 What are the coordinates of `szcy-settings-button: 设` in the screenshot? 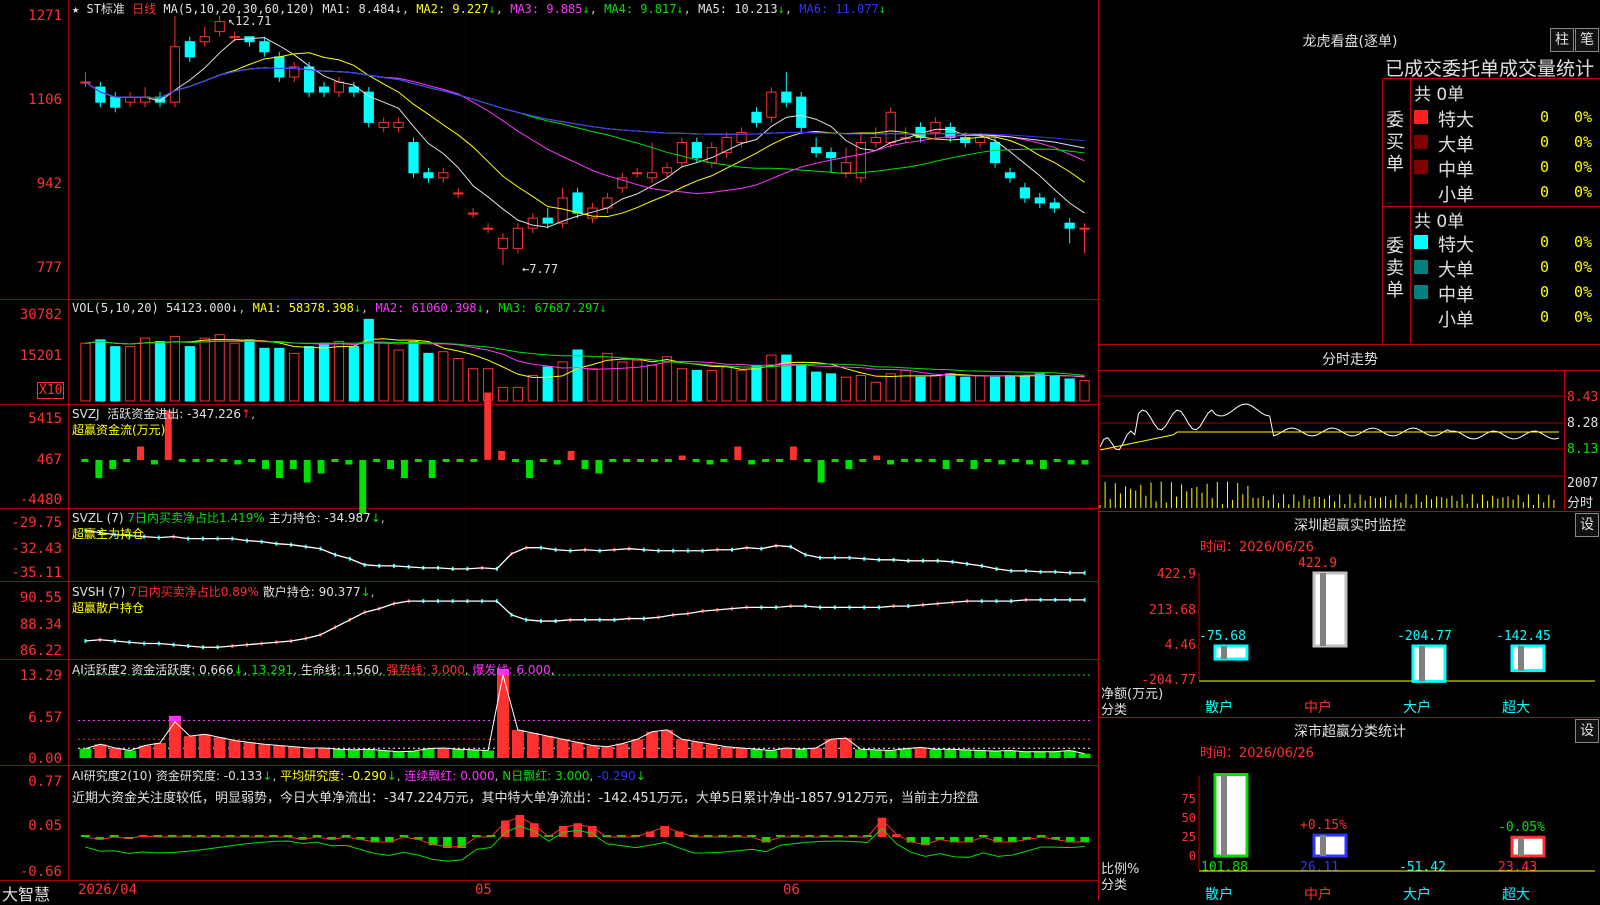 It's located at (1587, 525).